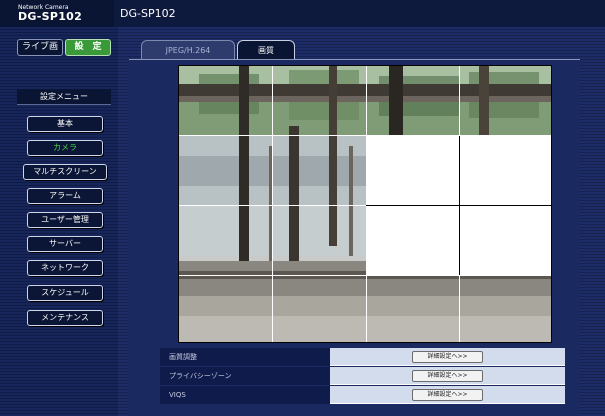  What do you see at coordinates (245, 376) in the screenshot?
I see `row-label: プライバシーゾーン` at bounding box center [245, 376].